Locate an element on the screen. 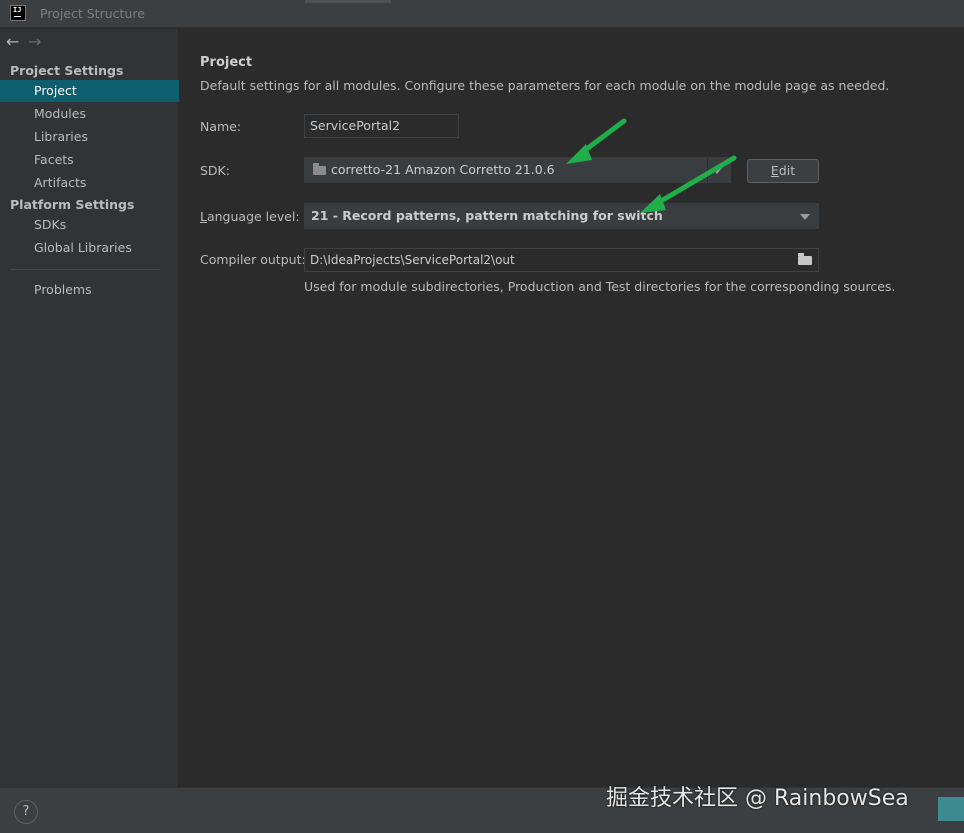  sdk-edit-button: Edit is located at coordinates (783, 171).